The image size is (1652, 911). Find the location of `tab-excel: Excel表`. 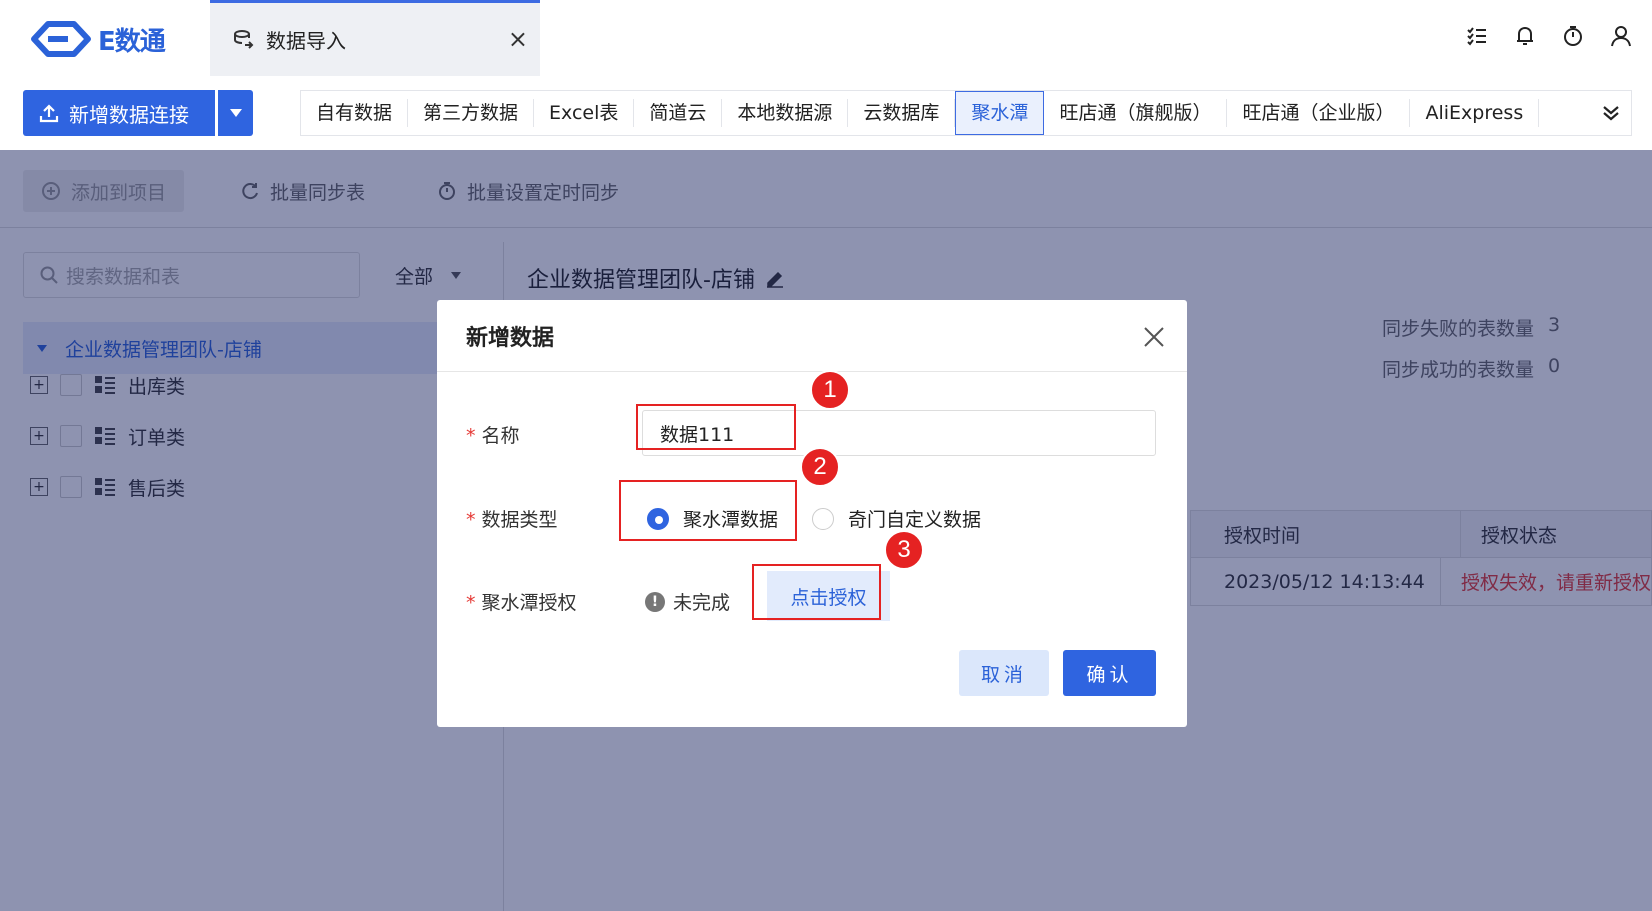

tab-excel: Excel表 is located at coordinates (584, 113).